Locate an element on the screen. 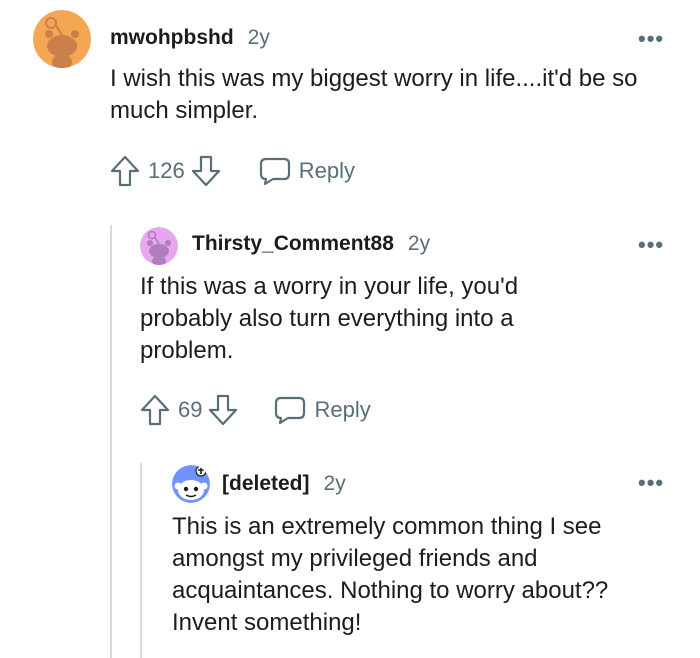 The image size is (700, 658). username: mwohpbshd is located at coordinates (172, 38).